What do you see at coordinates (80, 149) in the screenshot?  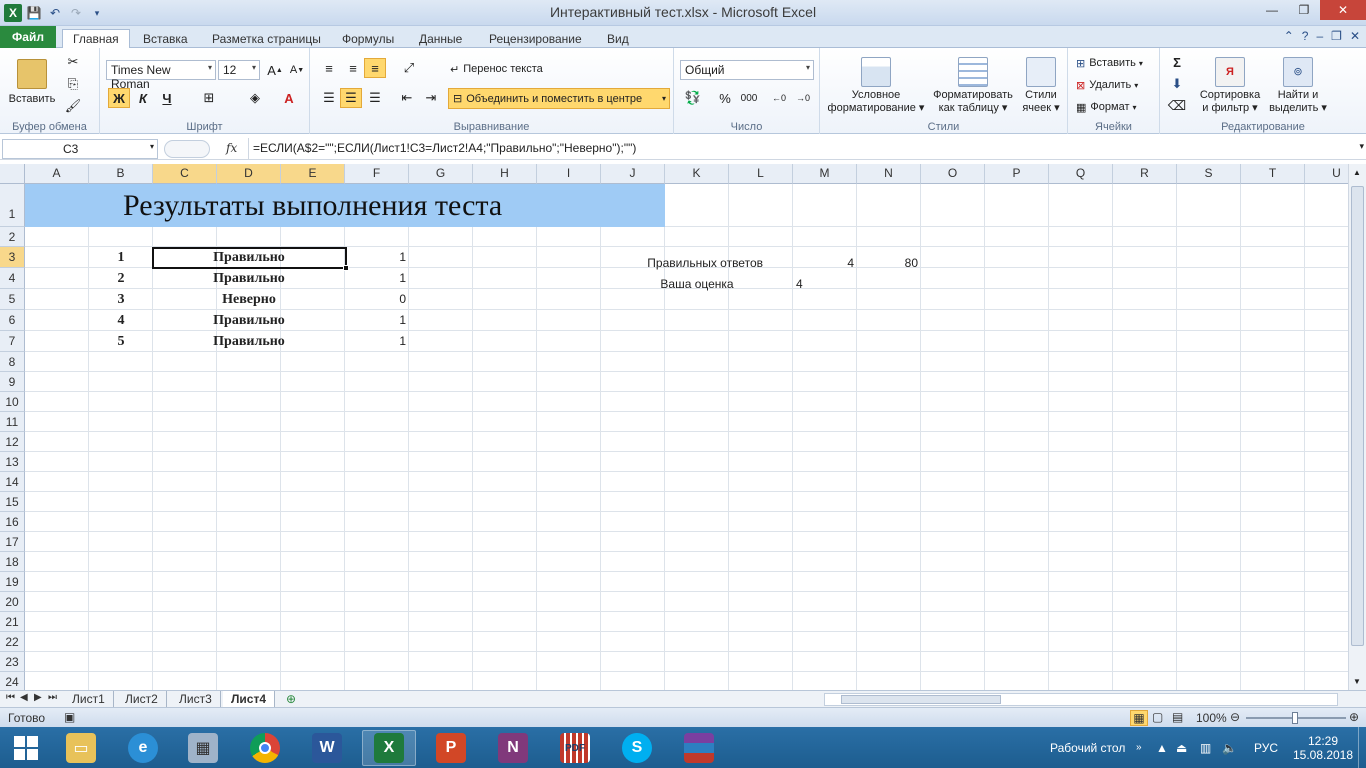 I see `name-box: C3 ▾` at bounding box center [80, 149].